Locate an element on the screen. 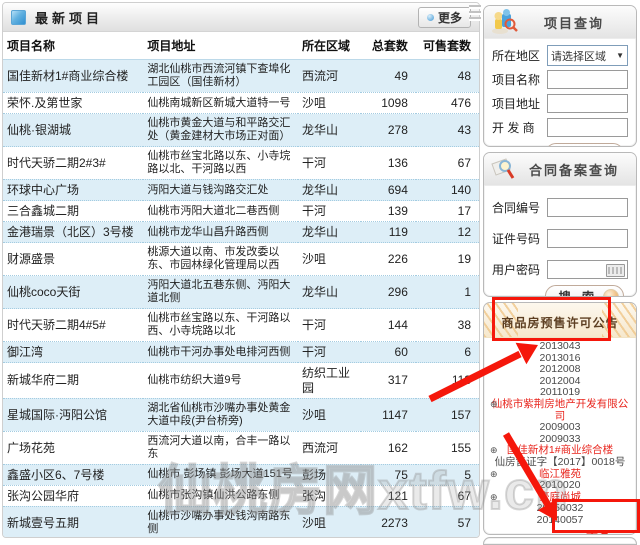 The width and height of the screenshot is (640, 545). column-resize-handle is located at coordinates (475, 14).